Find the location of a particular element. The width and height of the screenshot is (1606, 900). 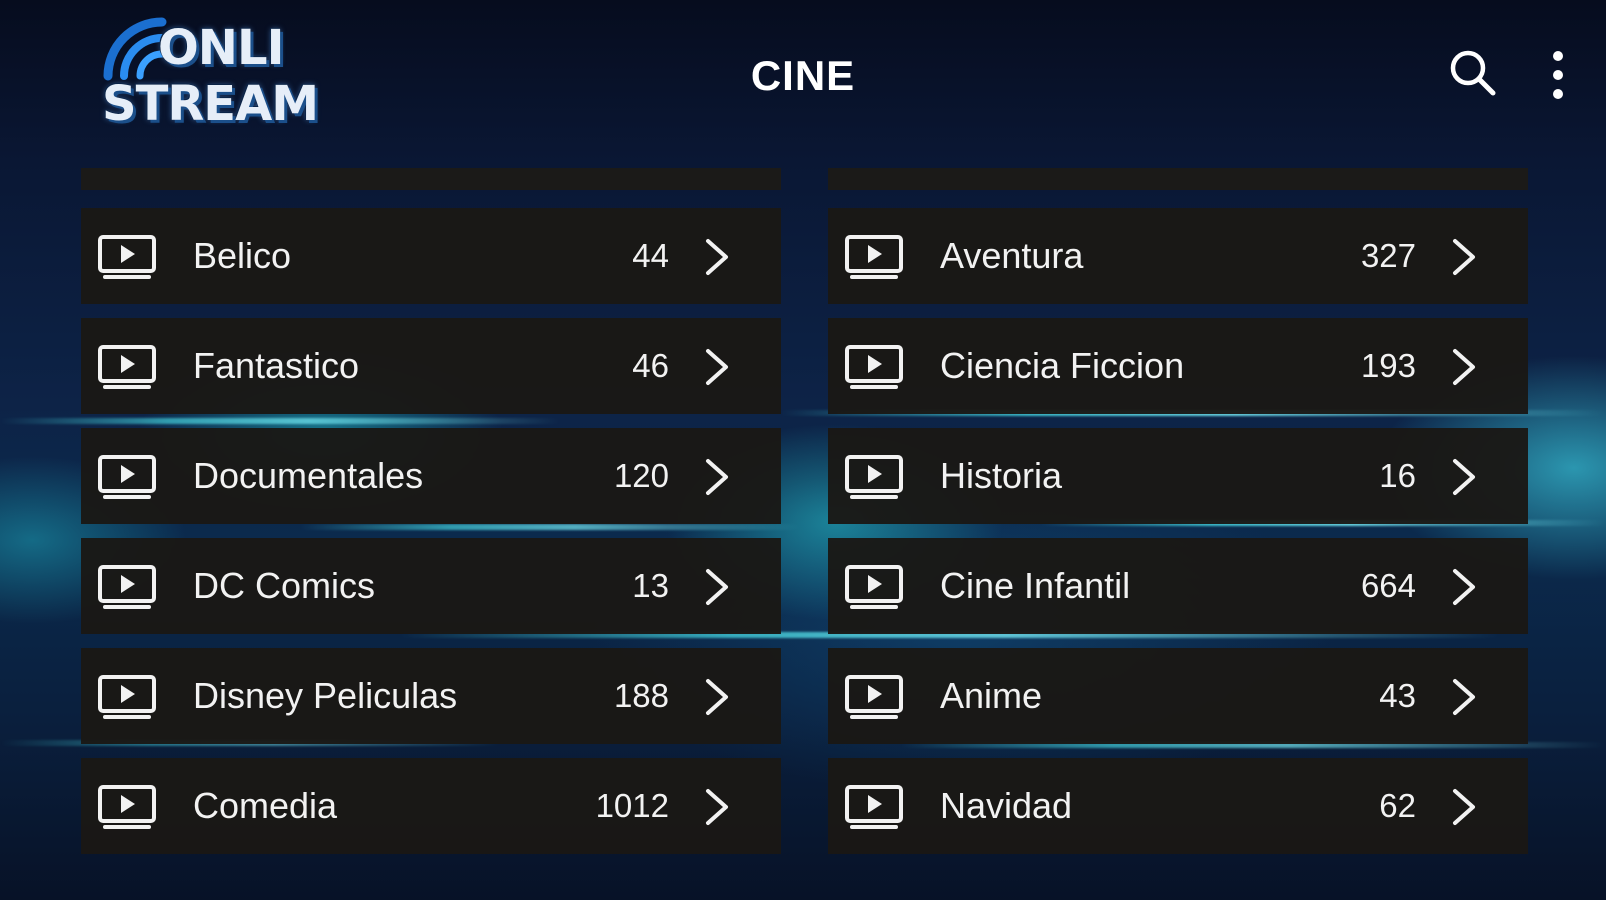

category-count: 46 is located at coordinates (650, 365).